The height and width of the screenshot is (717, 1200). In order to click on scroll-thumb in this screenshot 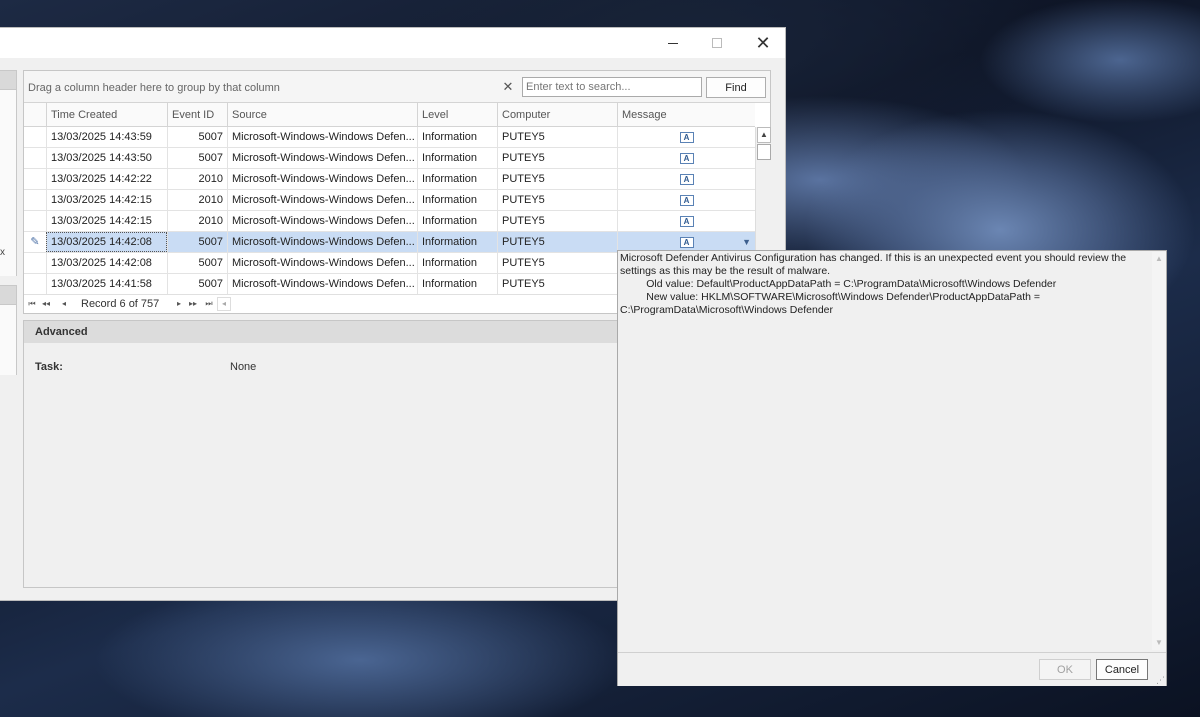, I will do `click(764, 152)`.